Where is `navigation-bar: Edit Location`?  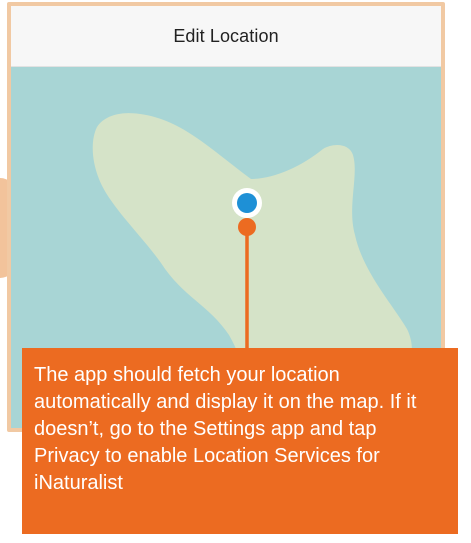
navigation-bar: Edit Location is located at coordinates (226, 36).